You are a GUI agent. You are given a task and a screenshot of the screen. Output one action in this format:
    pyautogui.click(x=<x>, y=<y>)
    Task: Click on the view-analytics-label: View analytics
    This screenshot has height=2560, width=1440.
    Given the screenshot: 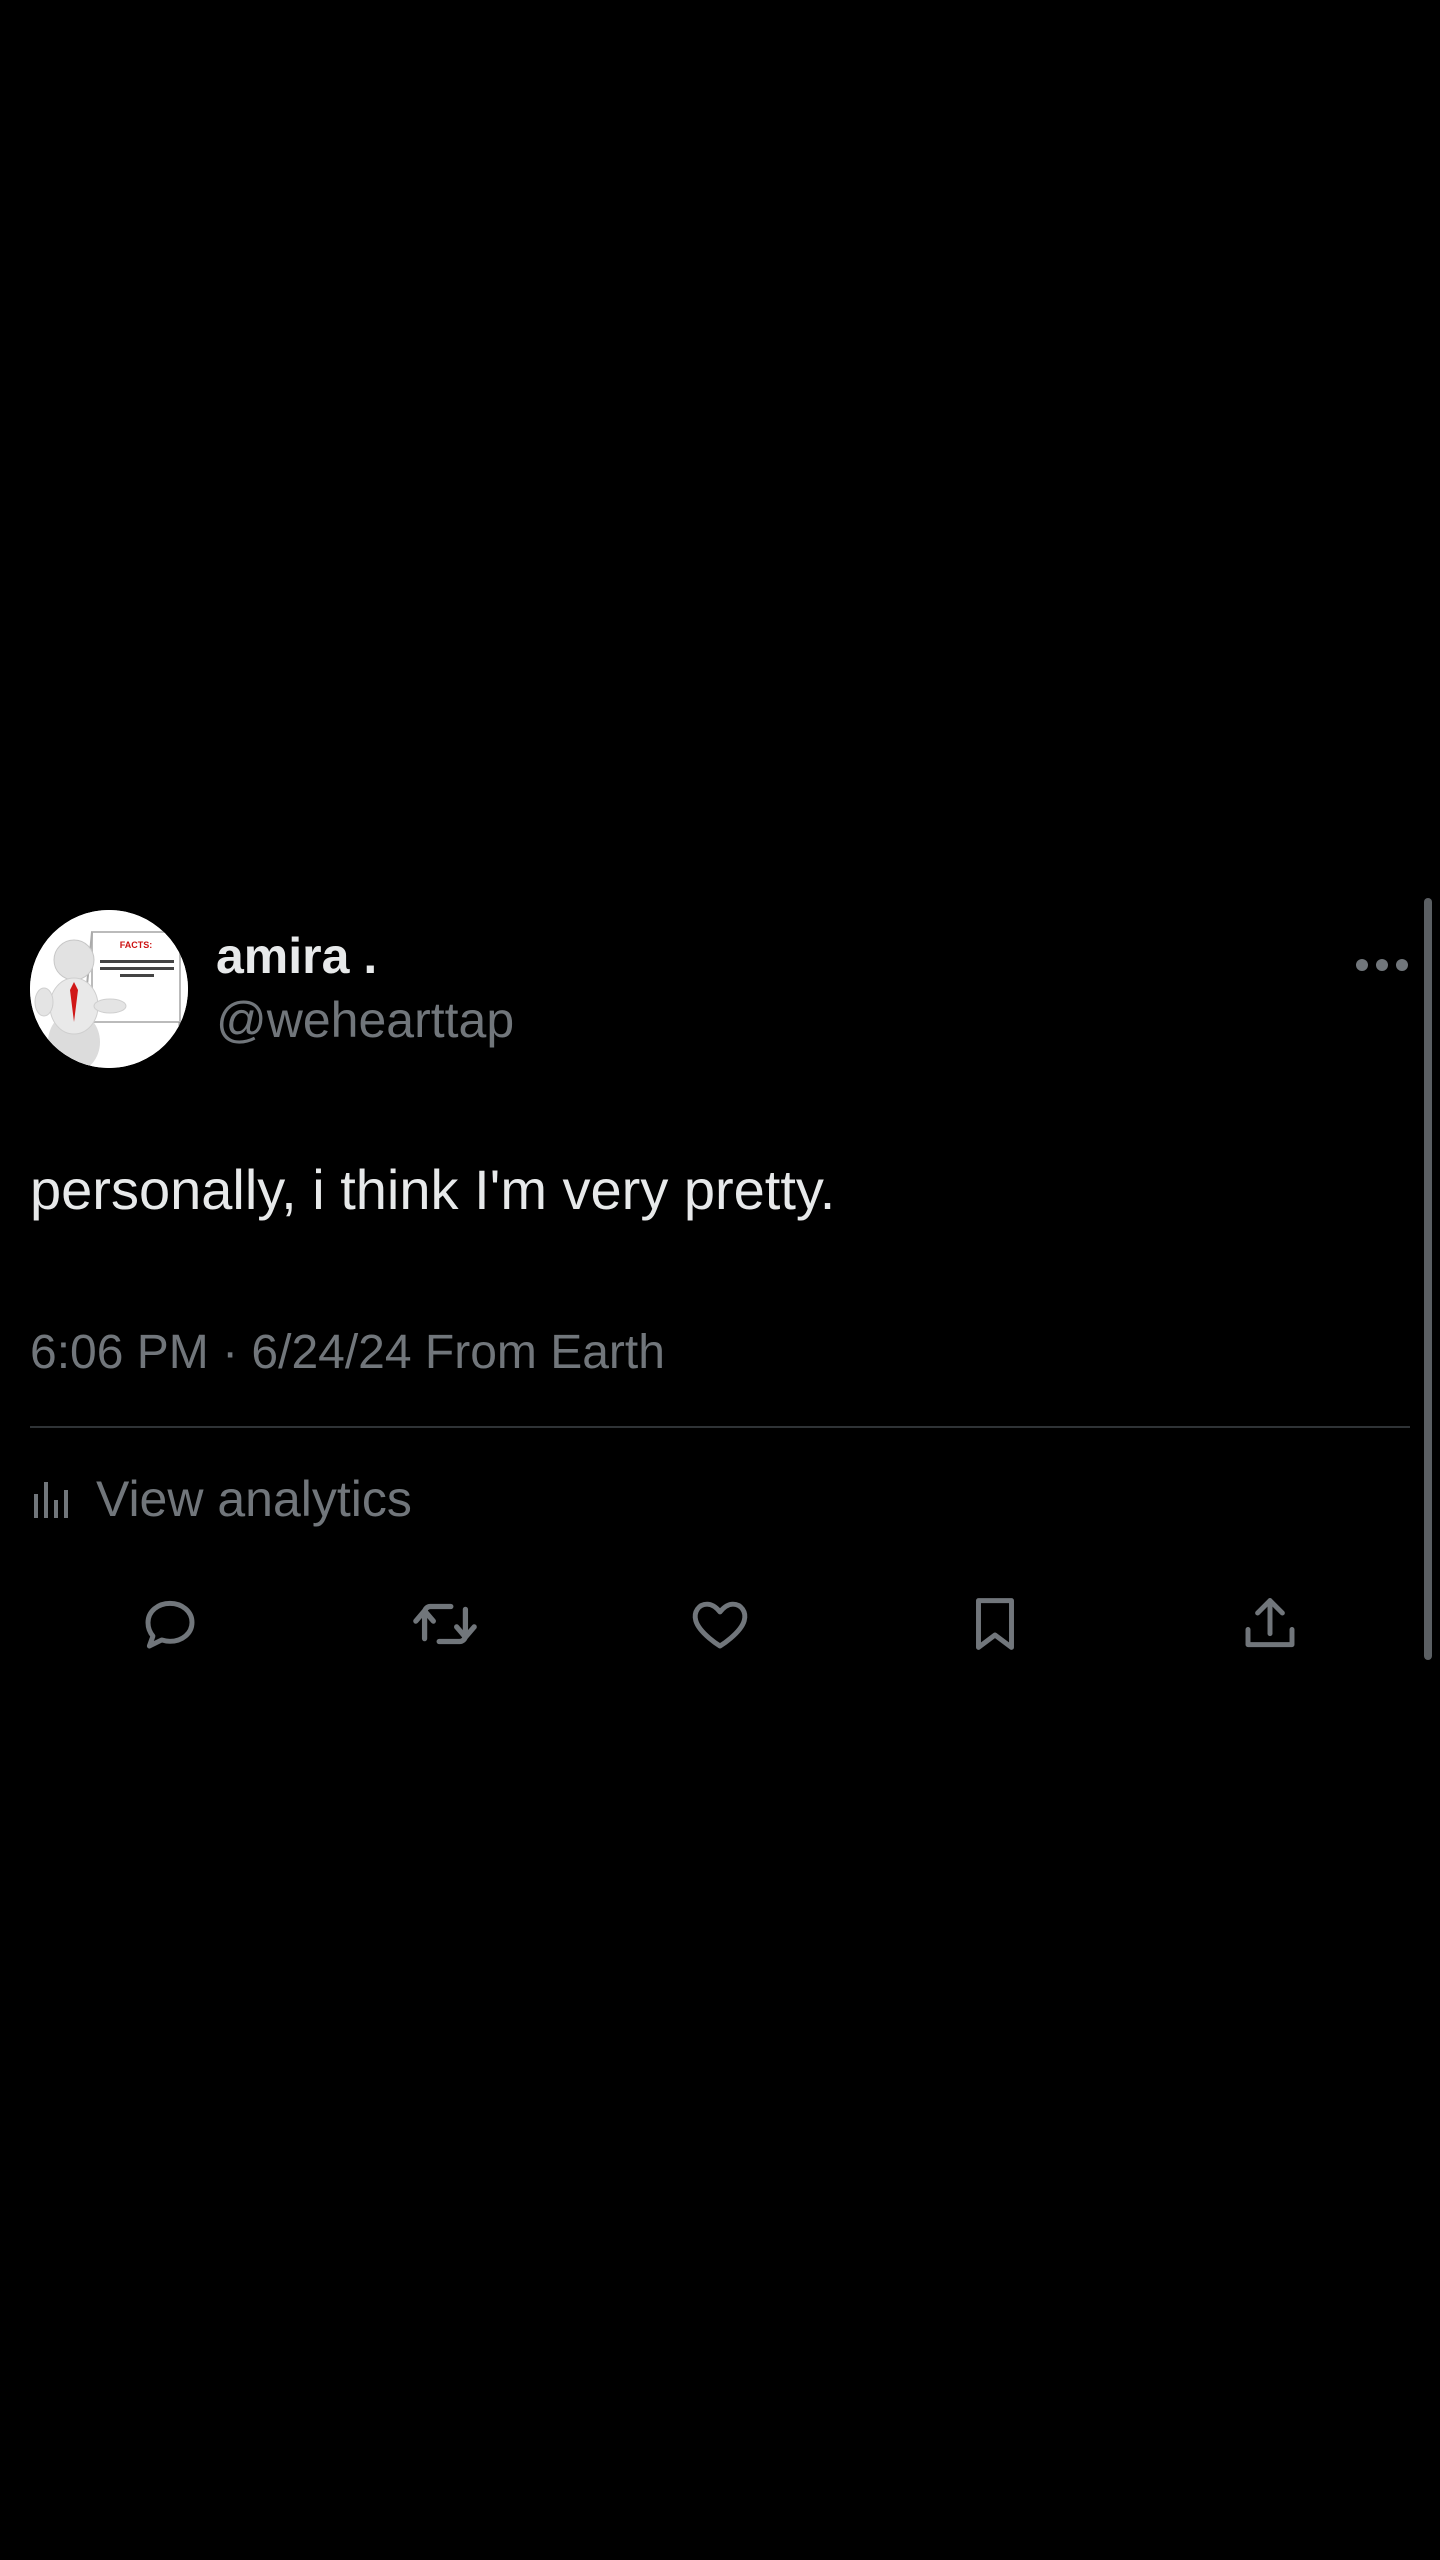 What is the action you would take?
    pyautogui.click(x=254, y=1499)
    